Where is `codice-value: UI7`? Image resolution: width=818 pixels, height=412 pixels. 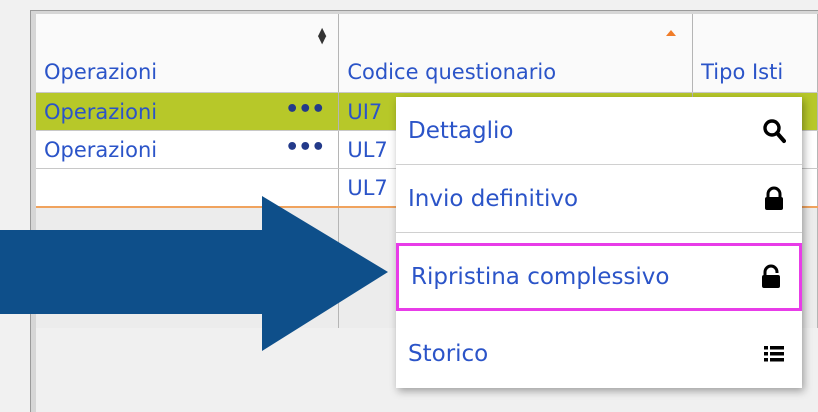 codice-value: UI7 is located at coordinates (365, 111).